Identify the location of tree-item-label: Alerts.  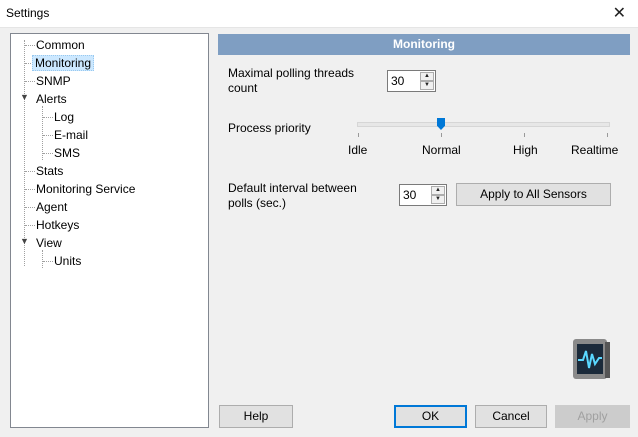
(51, 99).